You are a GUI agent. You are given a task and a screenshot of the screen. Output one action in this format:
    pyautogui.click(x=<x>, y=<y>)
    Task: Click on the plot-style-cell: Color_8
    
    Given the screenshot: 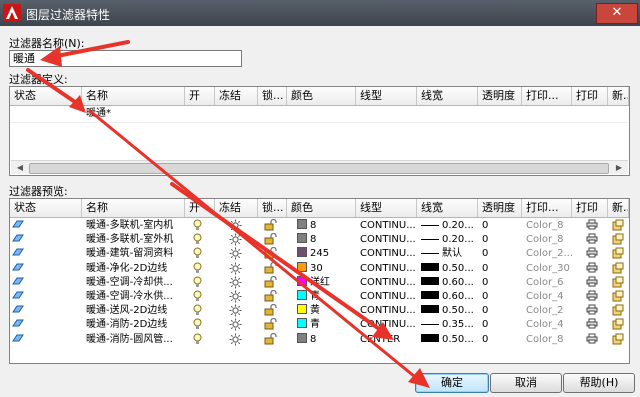 What is the action you would take?
    pyautogui.click(x=547, y=340)
    